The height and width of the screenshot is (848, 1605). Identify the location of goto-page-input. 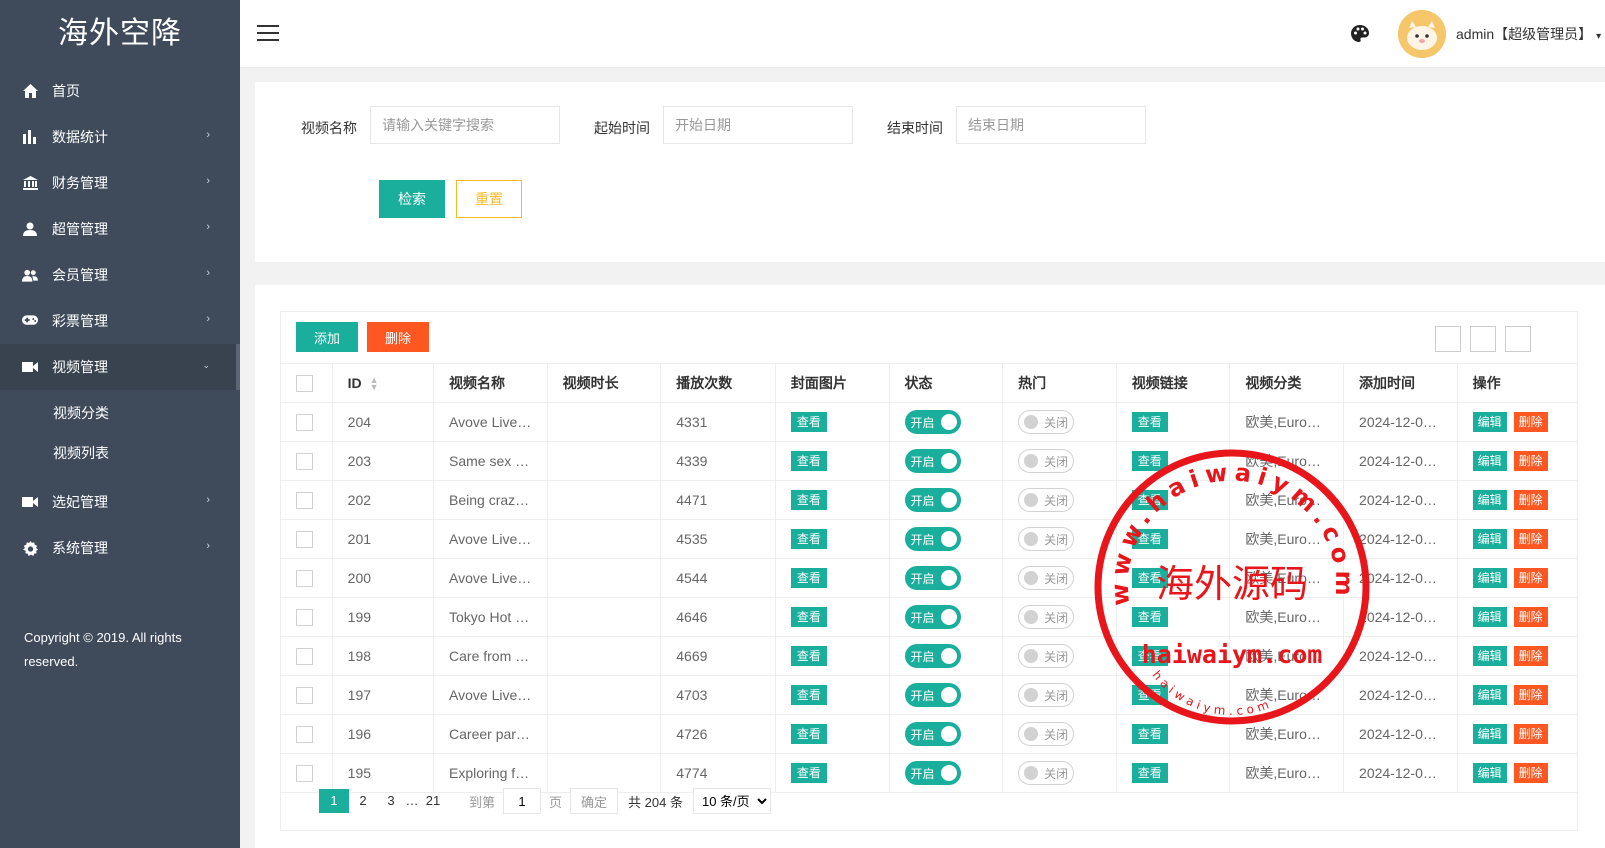
(522, 801).